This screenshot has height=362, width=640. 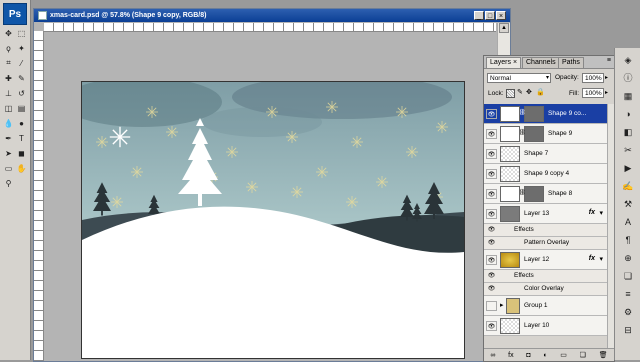 What do you see at coordinates (628, 78) in the screenshot?
I see `info-icon: ⓘ` at bounding box center [628, 78].